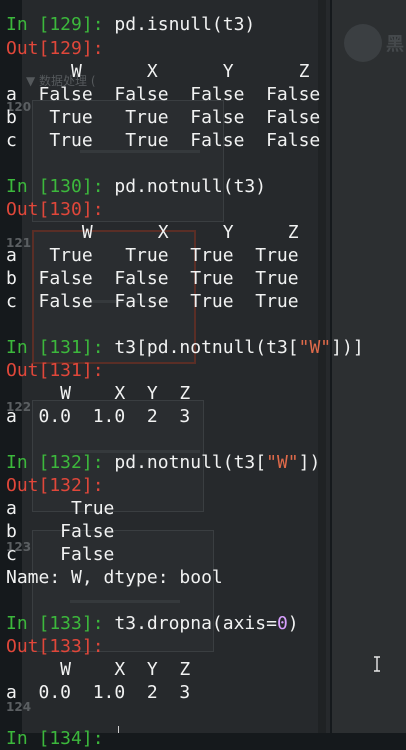 Image resolution: width=406 pixels, height=750 pixels. Describe the element at coordinates (163, 117) in the screenshot. I see `output-line: b True True False False` at that location.